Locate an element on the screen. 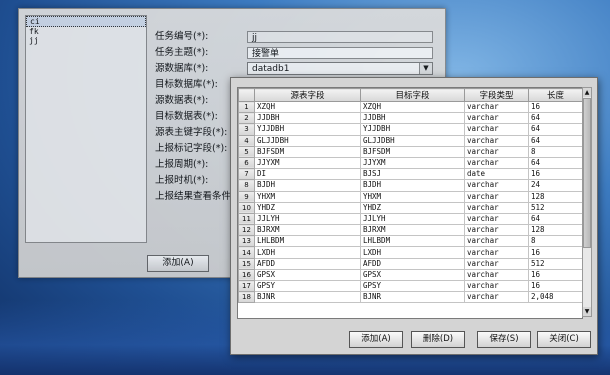 This screenshot has width=610, height=375. add-button-back: 添加(A) is located at coordinates (178, 263).